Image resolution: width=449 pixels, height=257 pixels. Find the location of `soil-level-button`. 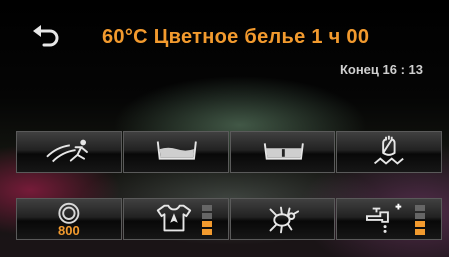

soil-level-button is located at coordinates (175, 219).